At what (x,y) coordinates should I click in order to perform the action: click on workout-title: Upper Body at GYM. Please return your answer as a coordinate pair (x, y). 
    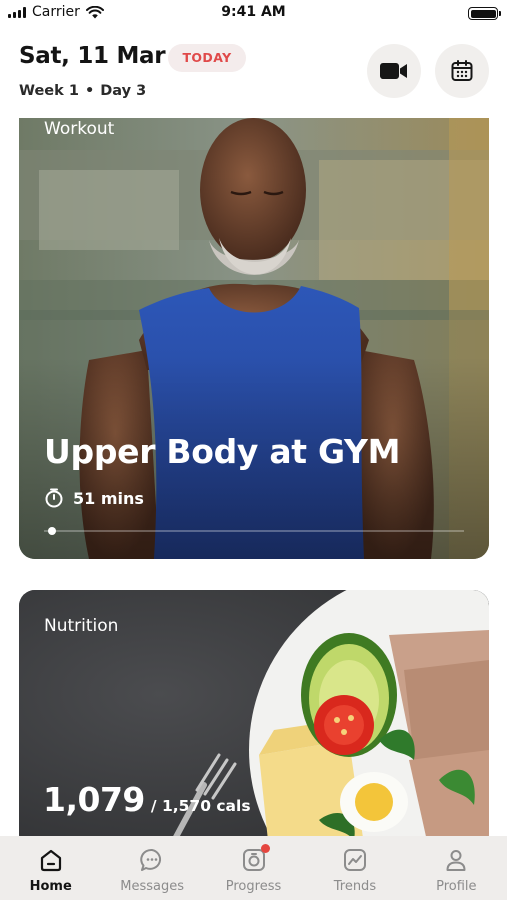
    Looking at the image, I should click on (222, 451).